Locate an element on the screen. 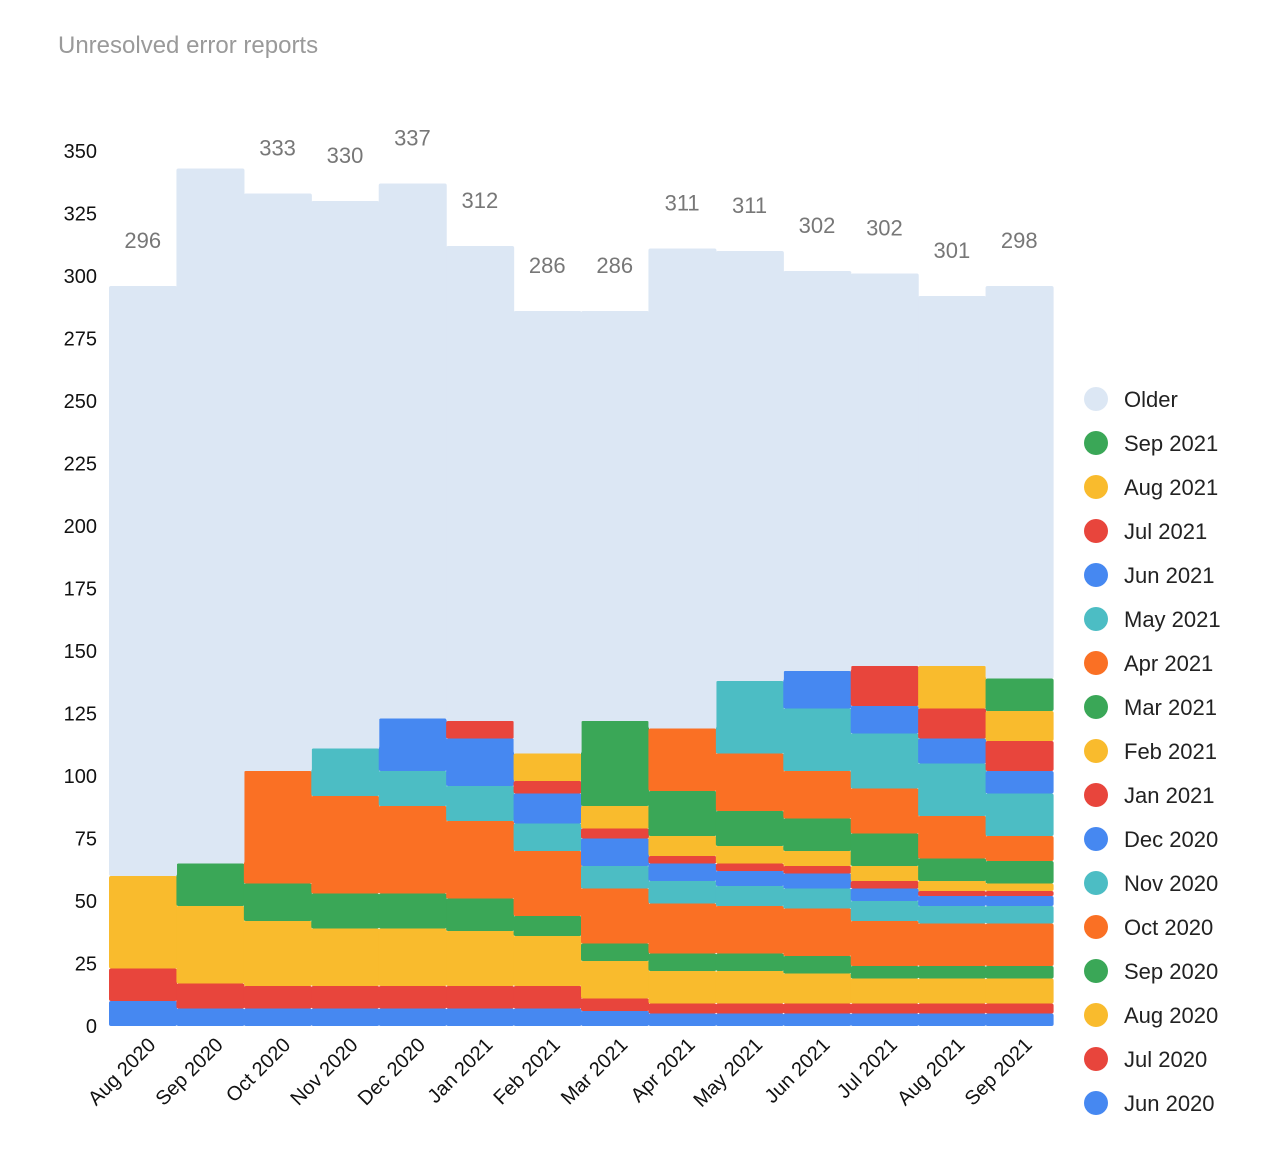 The height and width of the screenshot is (1150, 1270). area-segment-aug-2020-jan-2021 is located at coordinates (480, 958).